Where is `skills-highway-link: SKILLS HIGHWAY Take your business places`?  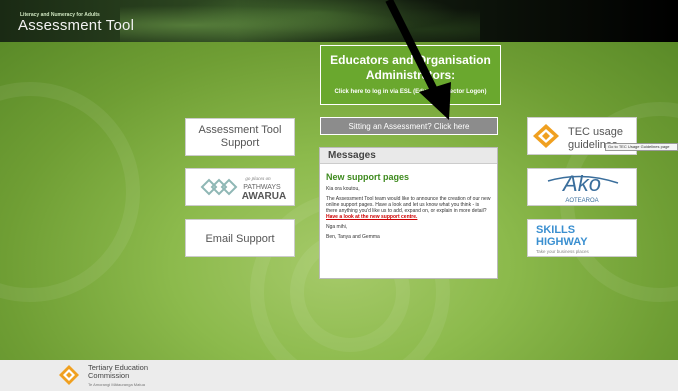 skills-highway-link: SKILLS HIGHWAY Take your business places is located at coordinates (582, 238).